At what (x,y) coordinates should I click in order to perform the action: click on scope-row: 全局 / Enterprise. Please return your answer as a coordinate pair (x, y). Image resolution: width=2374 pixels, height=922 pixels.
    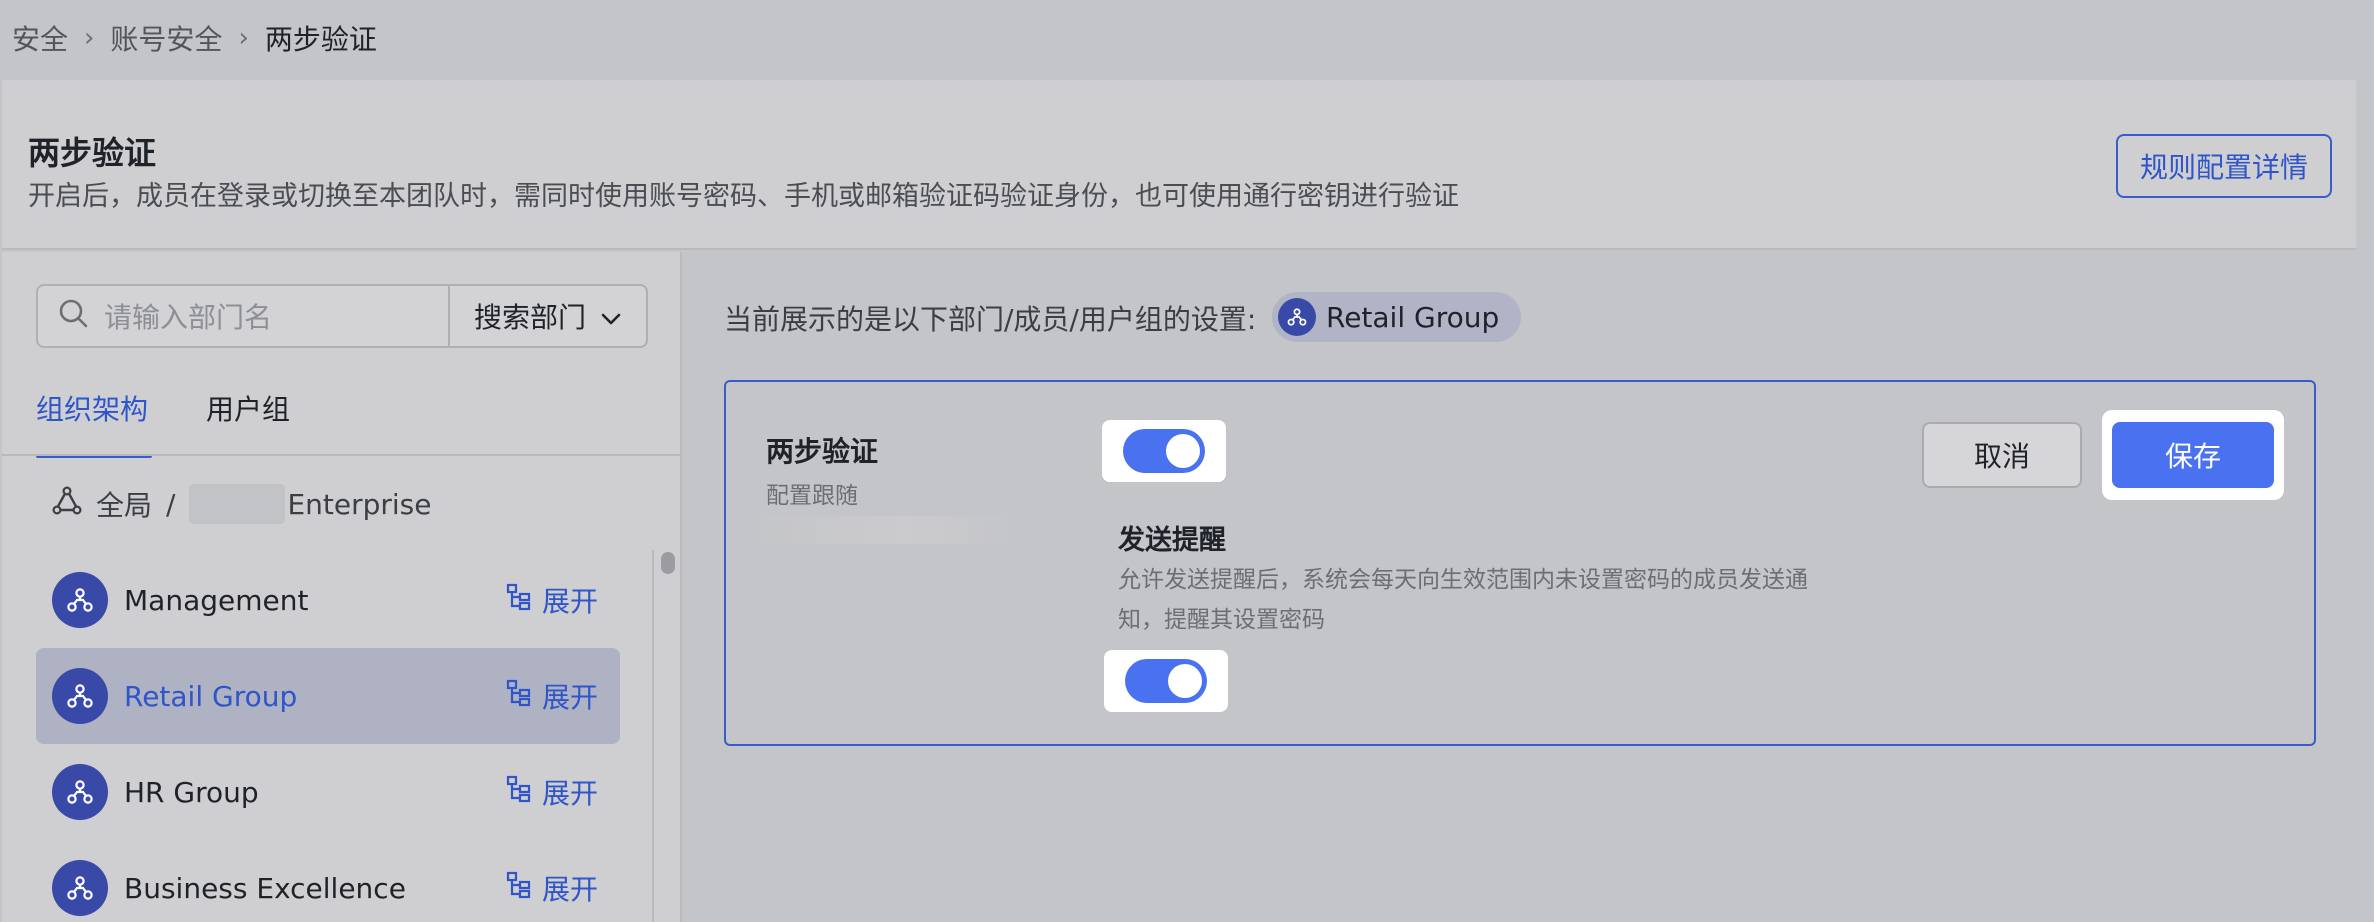
    Looking at the image, I should click on (242, 504).